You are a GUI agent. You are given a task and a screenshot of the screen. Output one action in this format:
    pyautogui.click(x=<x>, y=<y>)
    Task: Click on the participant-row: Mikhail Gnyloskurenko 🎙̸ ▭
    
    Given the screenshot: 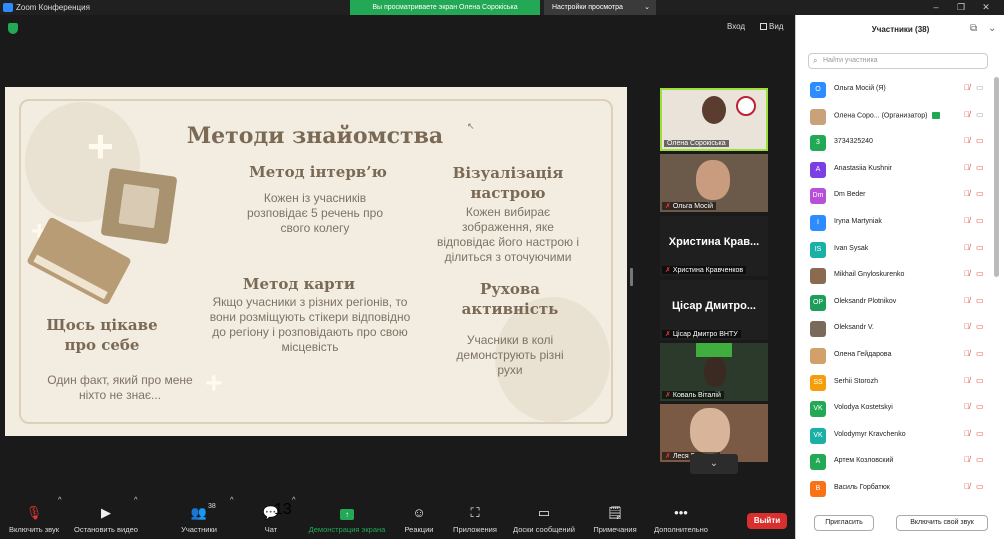 What is the action you would take?
    pyautogui.click(x=896, y=276)
    